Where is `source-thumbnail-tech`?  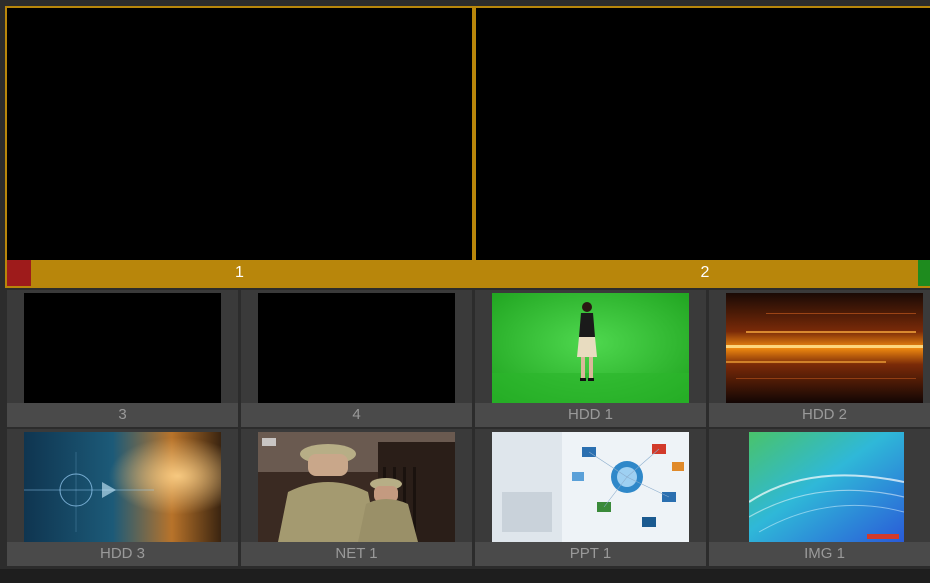
source-thumbnail-tech is located at coordinates (122, 487).